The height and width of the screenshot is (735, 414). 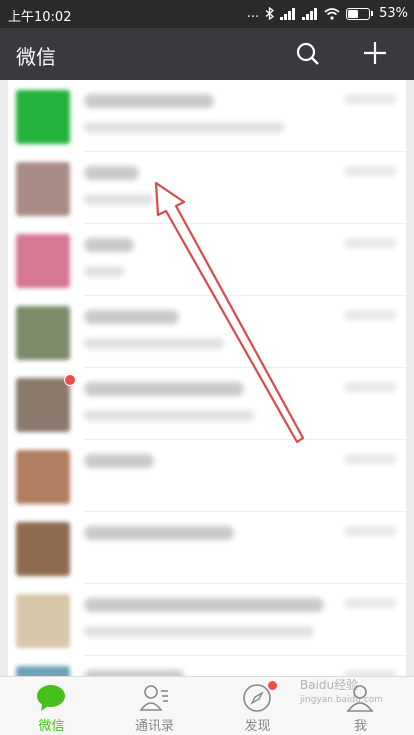 I want to click on tab-chats: 微信, so click(x=51, y=706).